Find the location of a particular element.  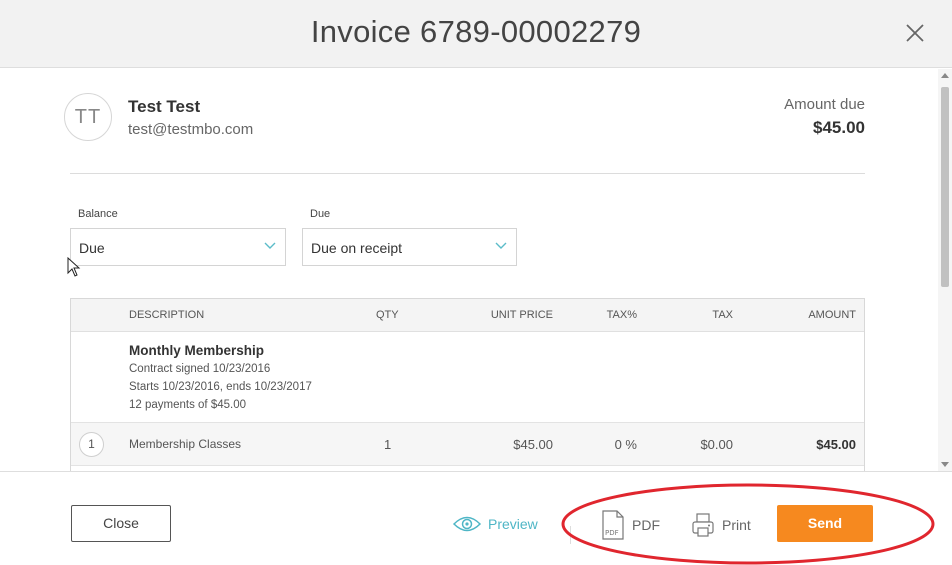

close-button: Close is located at coordinates (121, 523).